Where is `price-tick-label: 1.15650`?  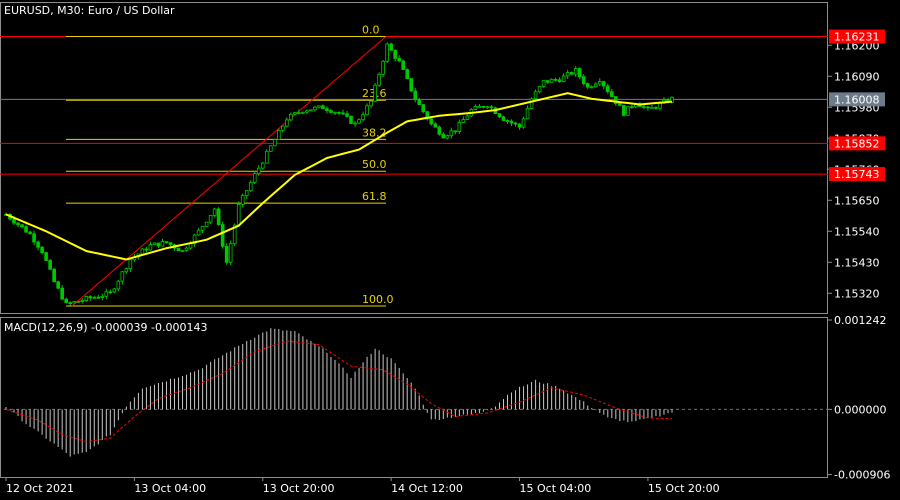
price-tick-label: 1.15650 is located at coordinates (857, 200).